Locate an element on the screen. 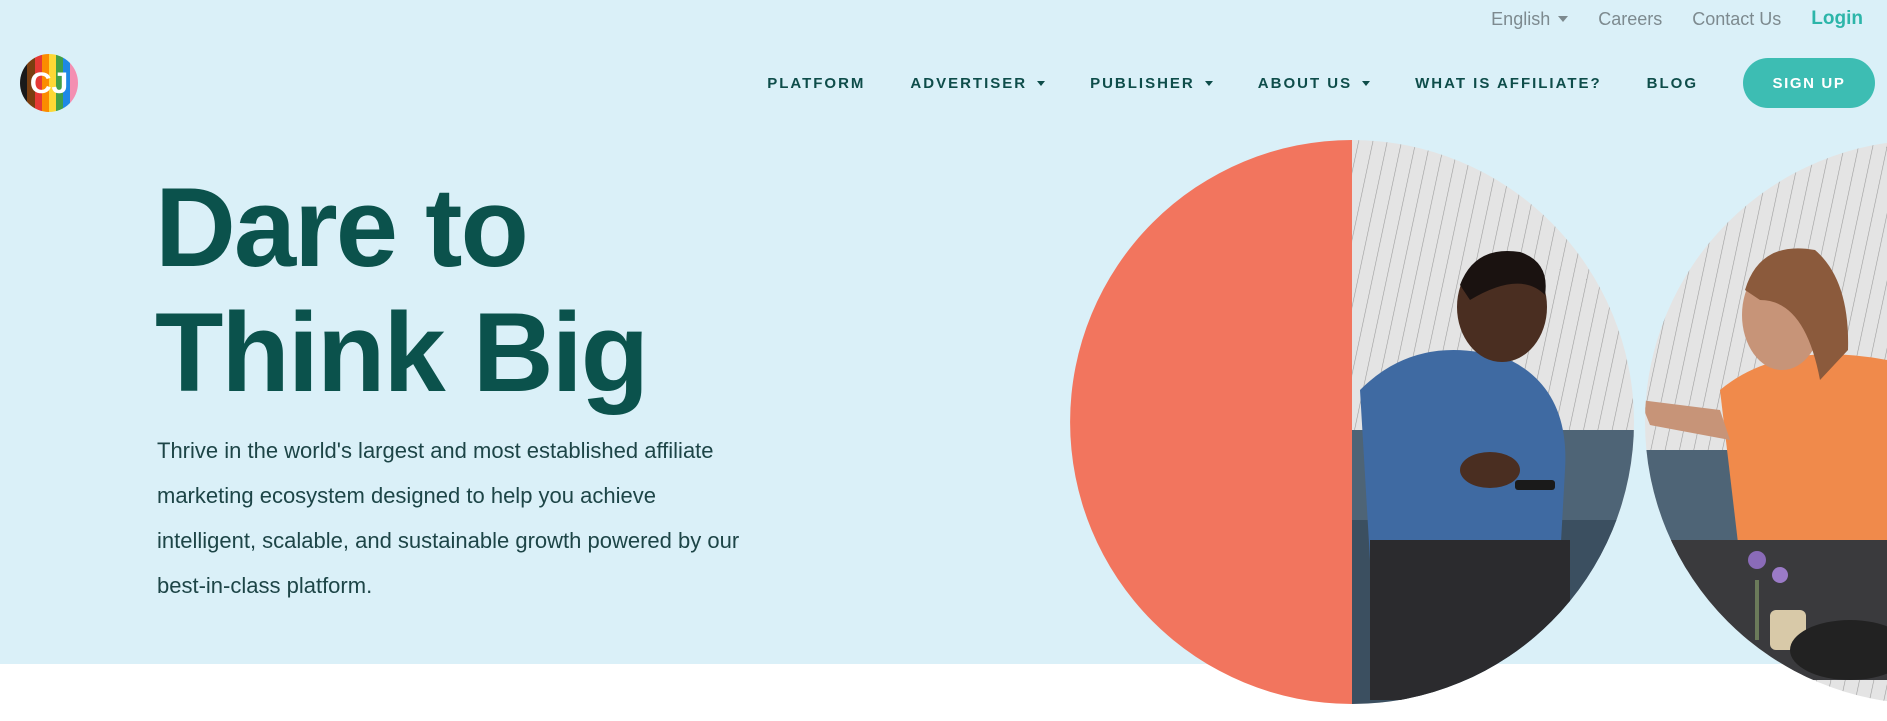  coral-half-circle is located at coordinates (1211, 422).